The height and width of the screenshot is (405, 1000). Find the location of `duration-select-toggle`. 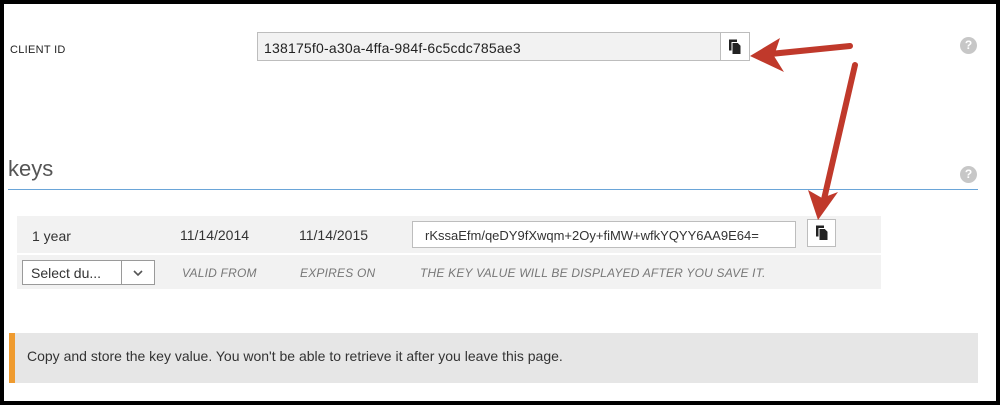

duration-select-toggle is located at coordinates (137, 272).